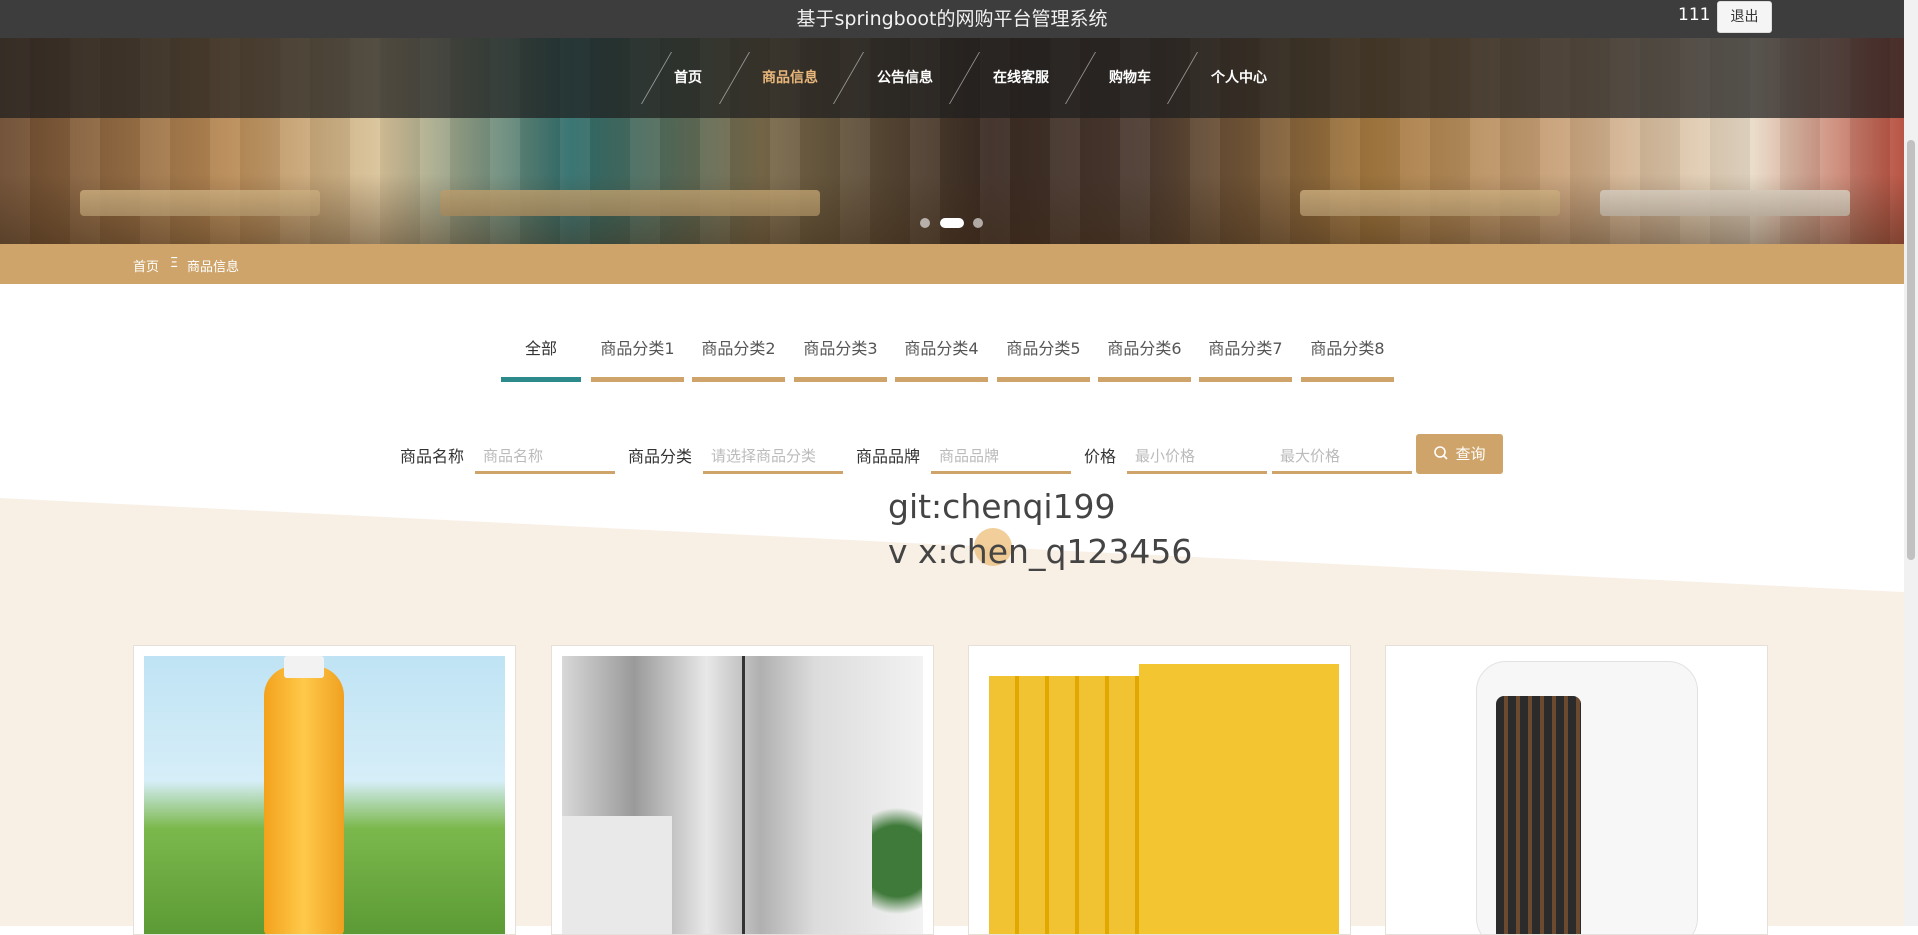 The image size is (1918, 935). Describe the element at coordinates (952, 78) in the screenshot. I see `main-nav: 首页 商品信息 公告信息 在线客服 购物车 个人中心` at that location.